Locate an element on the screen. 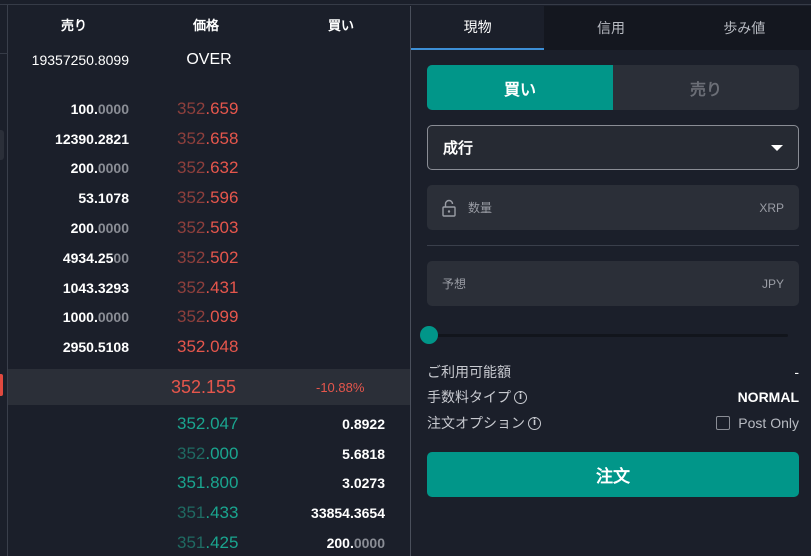 This screenshot has width=811, height=556. ask-price: 352.658 is located at coordinates (208, 138).